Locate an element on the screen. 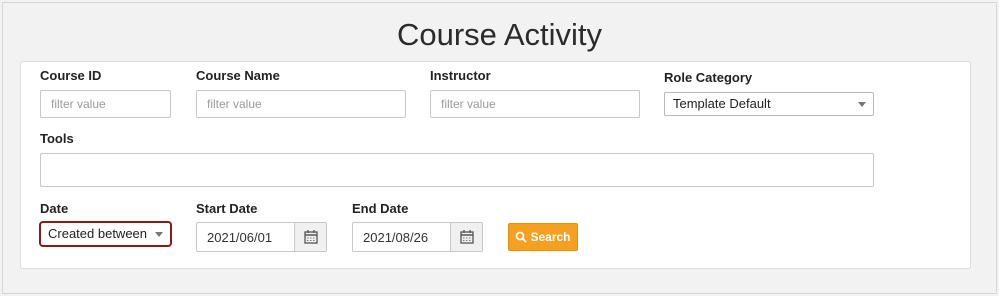 This screenshot has width=999, height=296. start-date-field: 2021/06/01 is located at coordinates (261, 237).